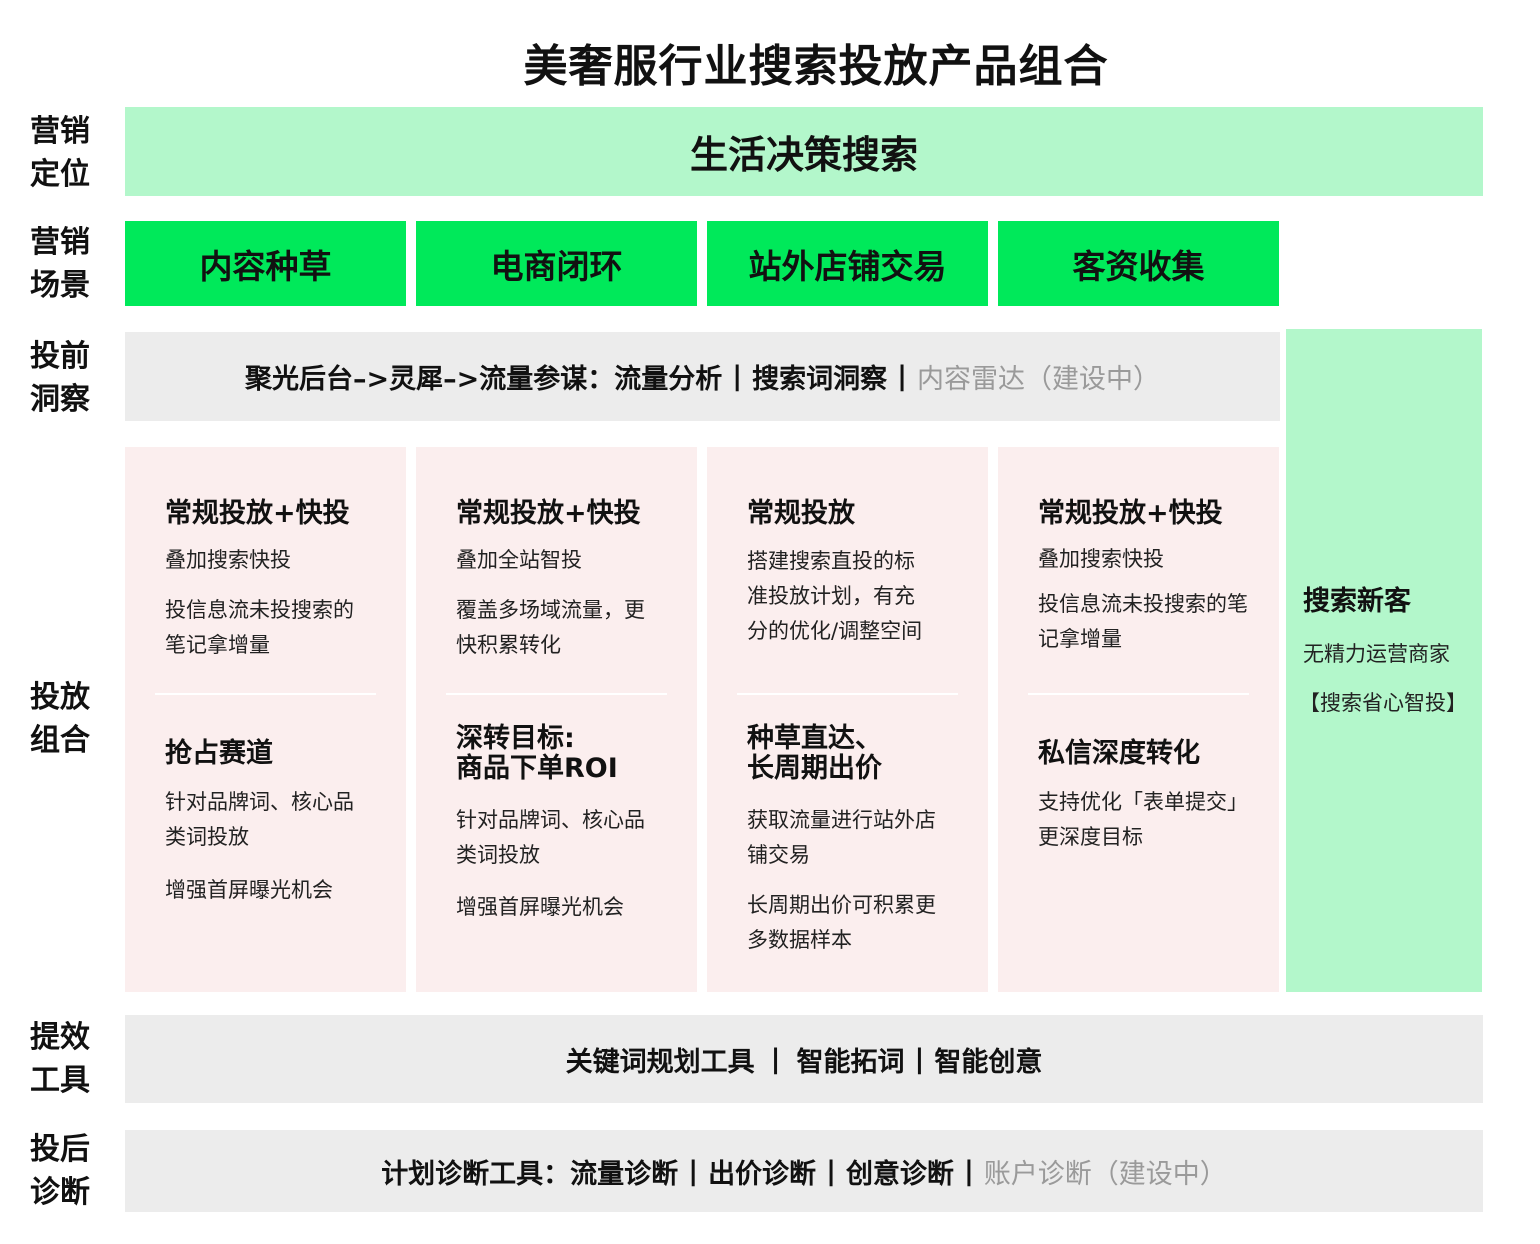  I want to click on diagnosis-bid: 出价诊断, so click(762, 1174).